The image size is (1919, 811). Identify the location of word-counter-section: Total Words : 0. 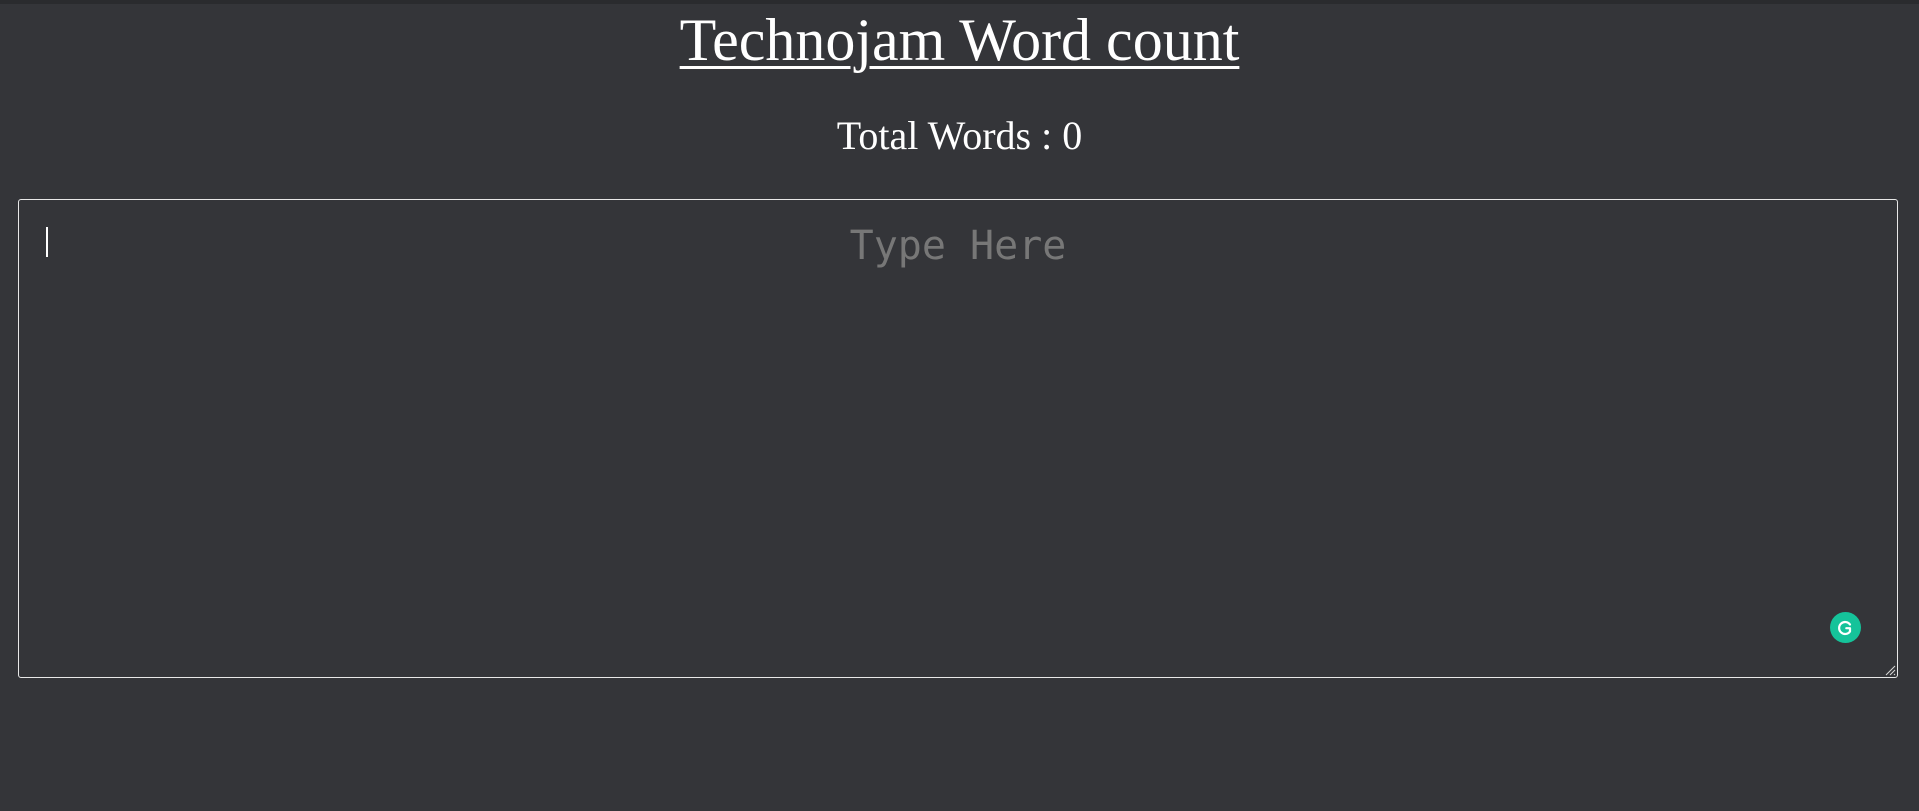
(959, 136).